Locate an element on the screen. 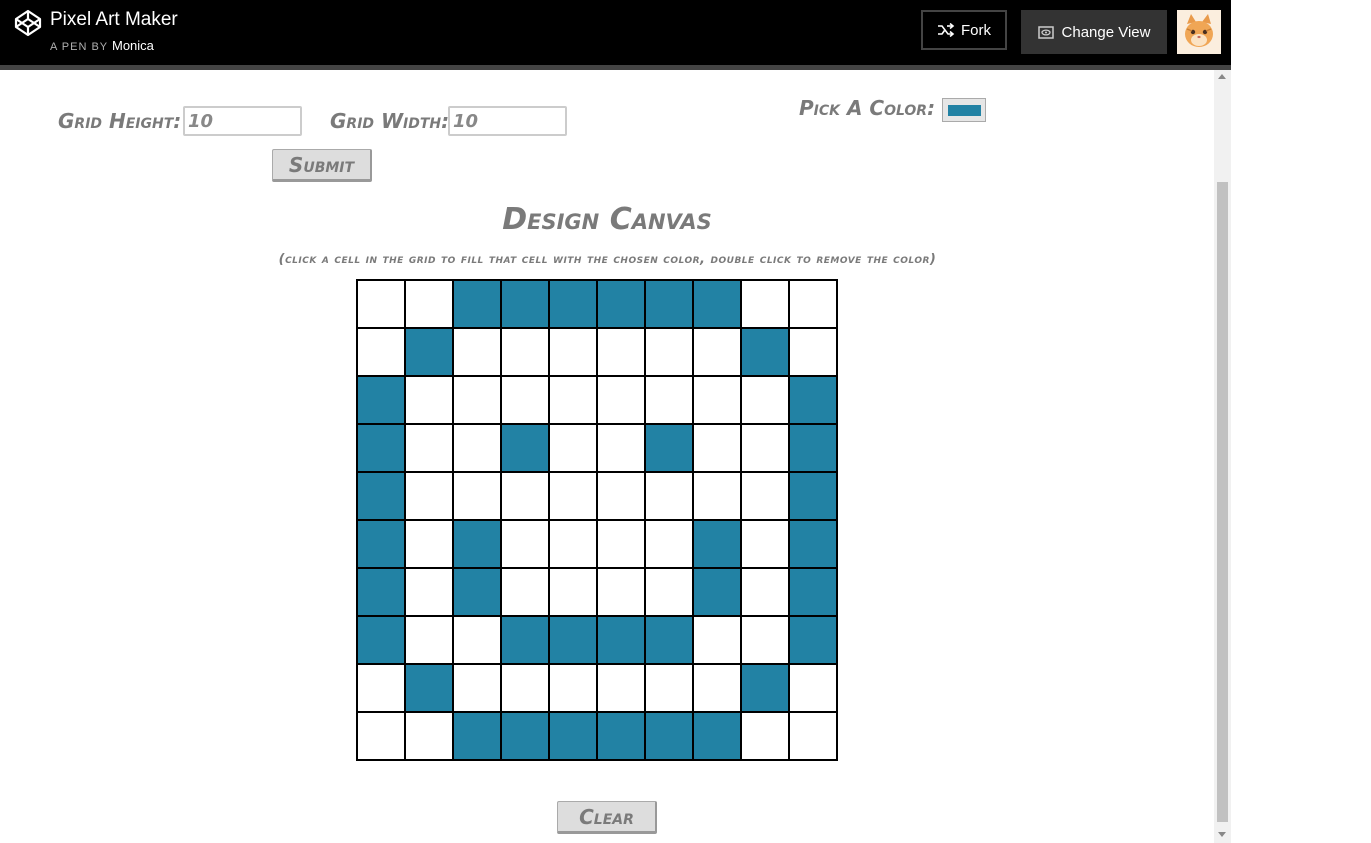 The height and width of the screenshot is (843, 1371). author-link: Monica is located at coordinates (133, 45).